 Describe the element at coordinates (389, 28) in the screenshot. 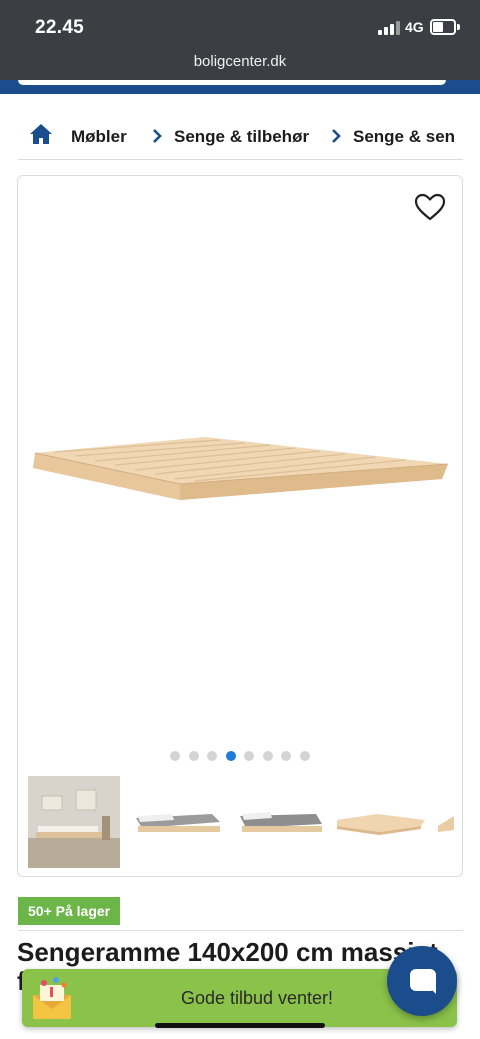

I see `signal-icon` at that location.